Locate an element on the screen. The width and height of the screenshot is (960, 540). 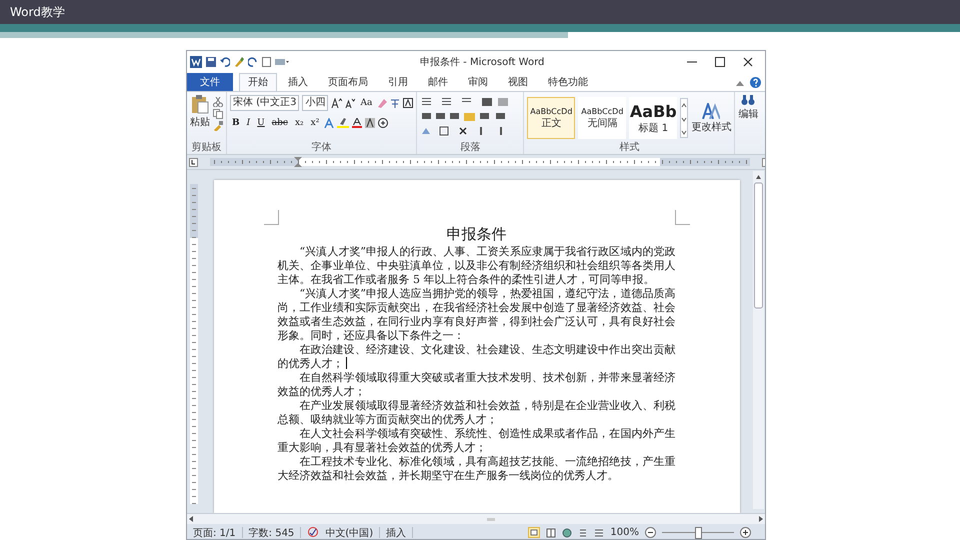
phonetic-guide-icon is located at coordinates (395, 103).